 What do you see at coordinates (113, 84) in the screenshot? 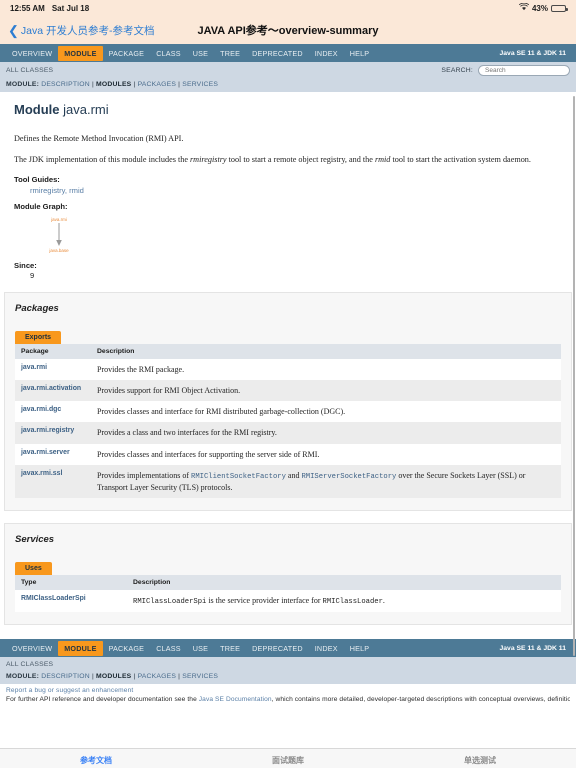
I see `subnav-link-modules-top: MODULES` at bounding box center [113, 84].